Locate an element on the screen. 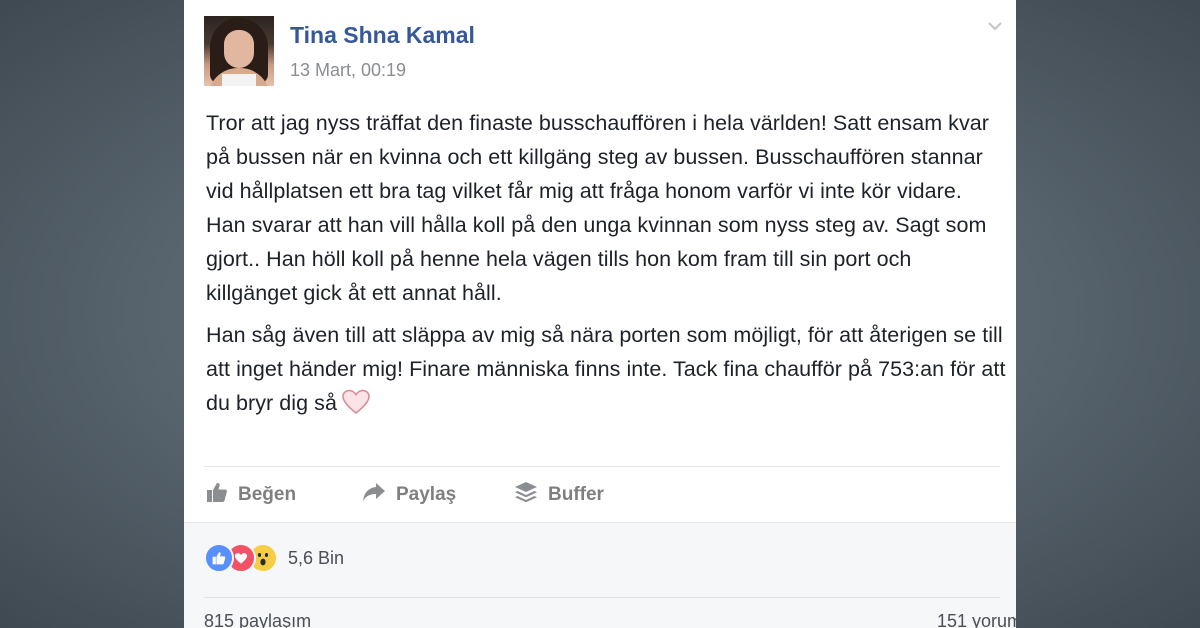  like-label: Beğen is located at coordinates (267, 494).